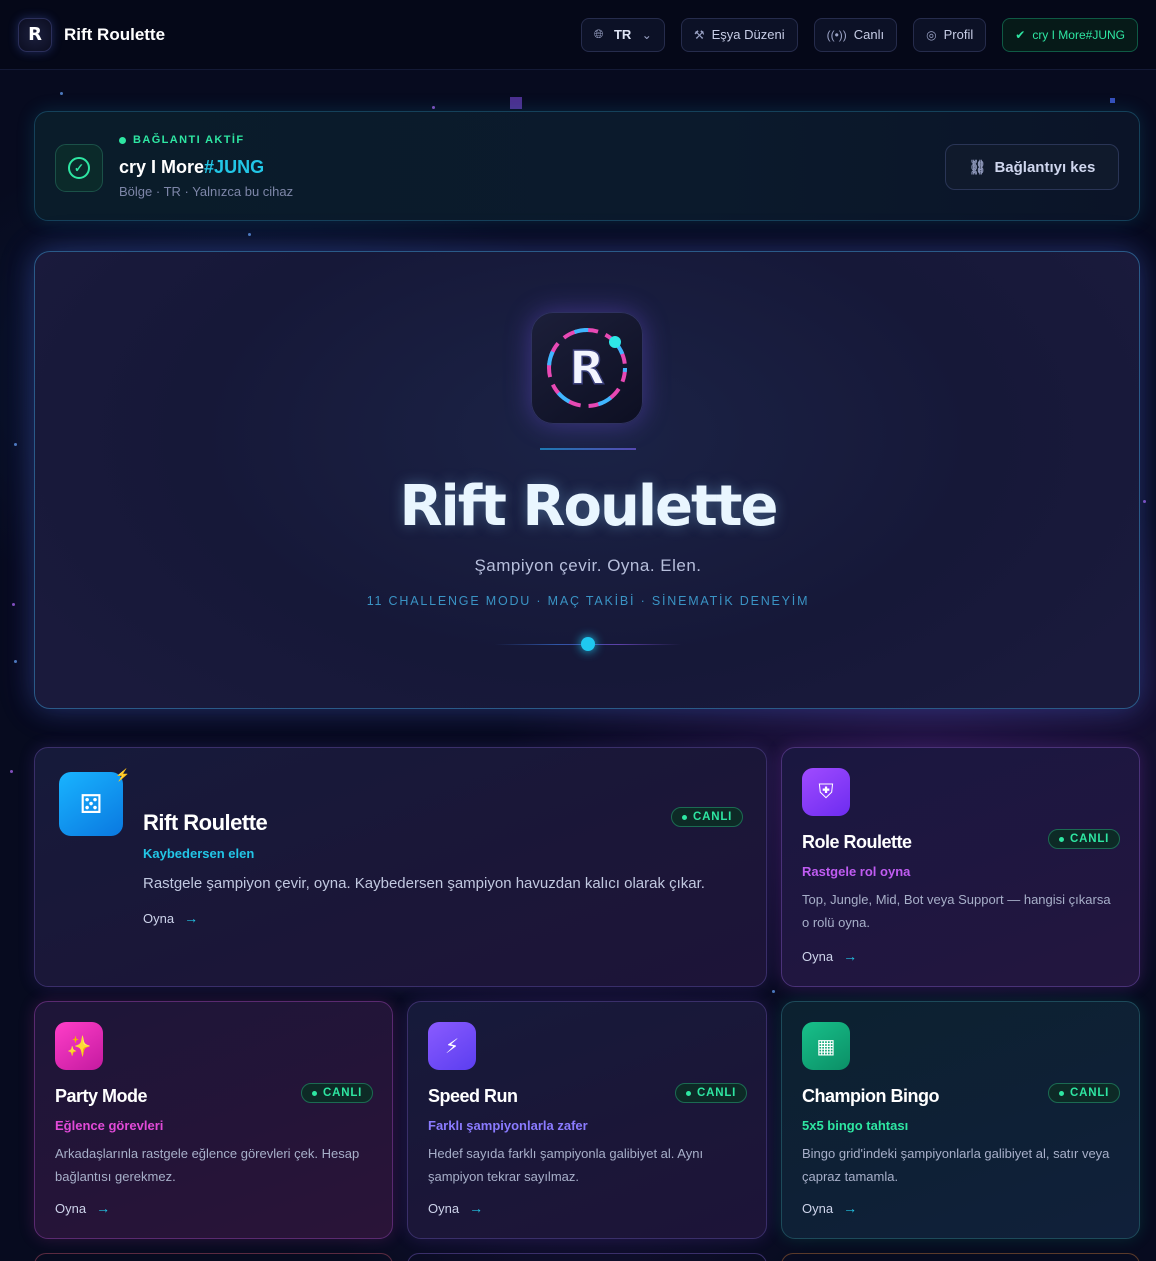 The width and height of the screenshot is (1156, 1261). Describe the element at coordinates (588, 644) in the screenshot. I see `hero-scroll-dot` at that location.